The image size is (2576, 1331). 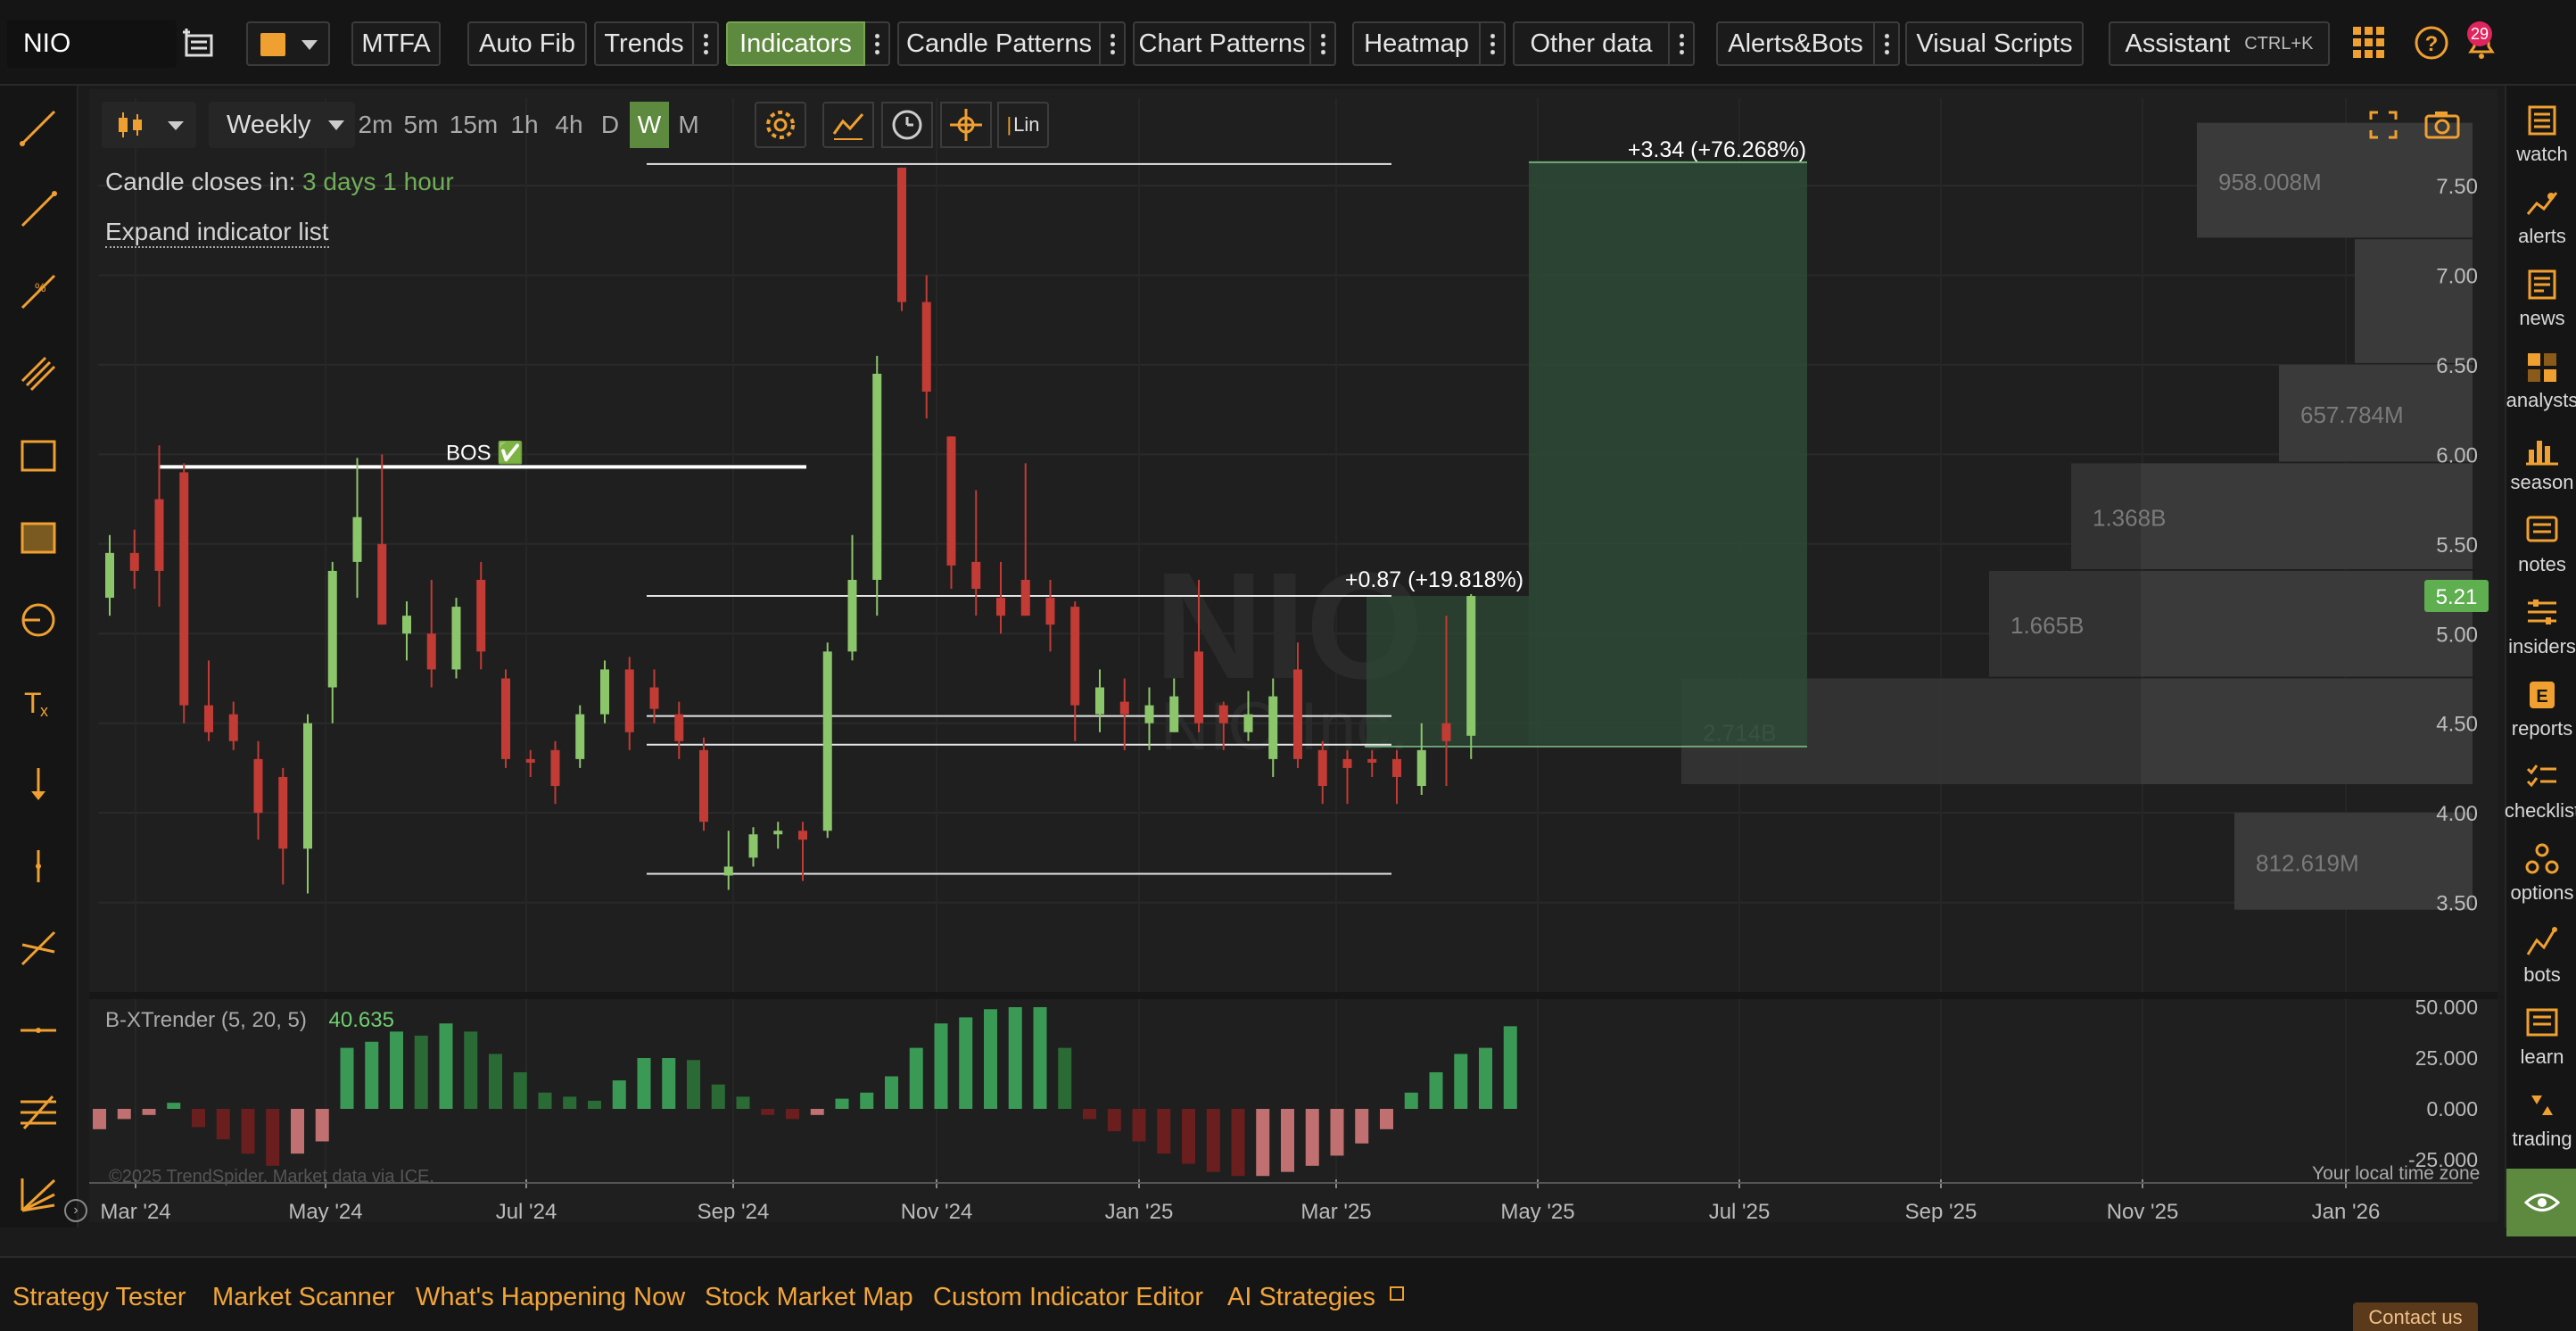 What do you see at coordinates (2541, 716) in the screenshot?
I see `right-panel-reports: Ereports` at bounding box center [2541, 716].